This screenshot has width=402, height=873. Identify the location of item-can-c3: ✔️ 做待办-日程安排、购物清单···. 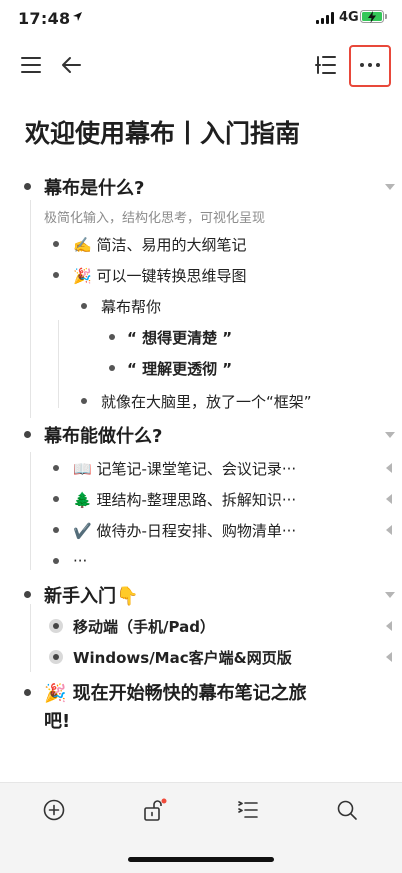
(184, 530).